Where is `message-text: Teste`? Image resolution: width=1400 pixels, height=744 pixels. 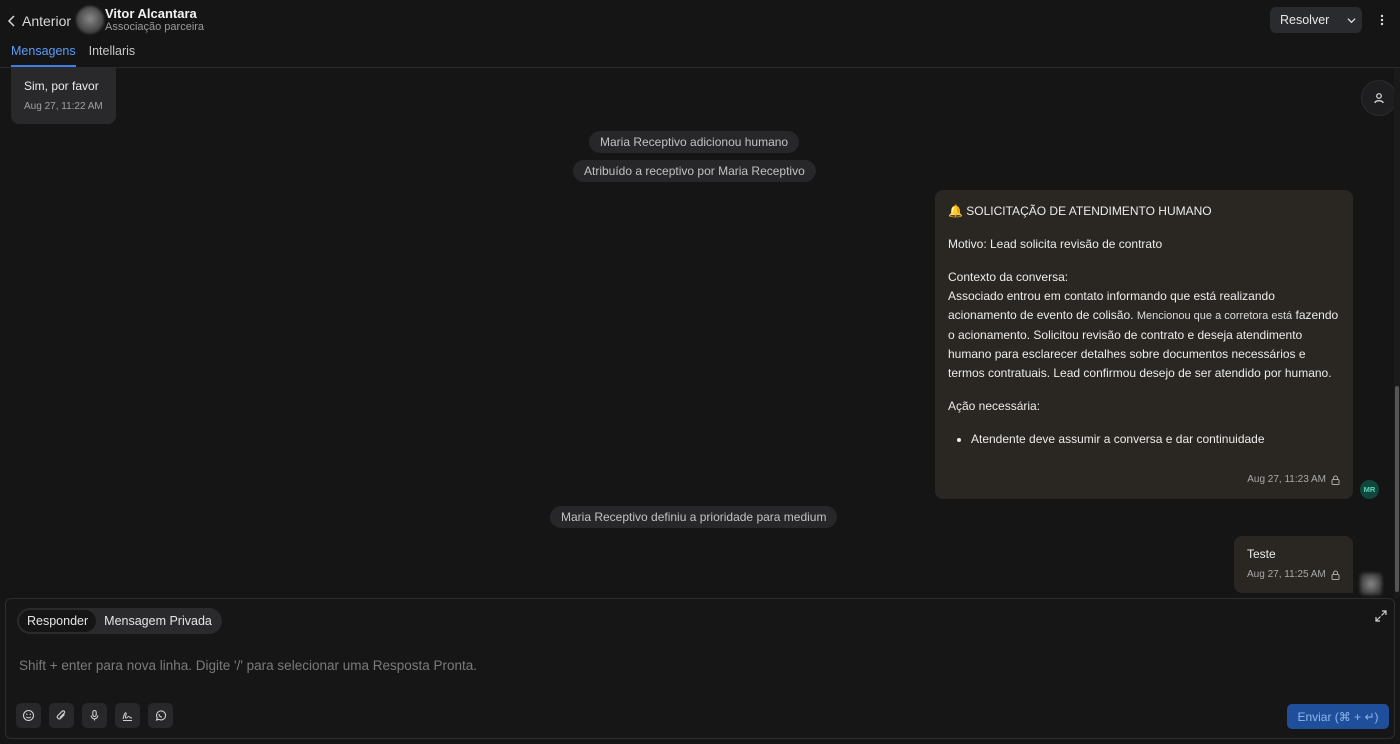 message-text: Teste is located at coordinates (1261, 554).